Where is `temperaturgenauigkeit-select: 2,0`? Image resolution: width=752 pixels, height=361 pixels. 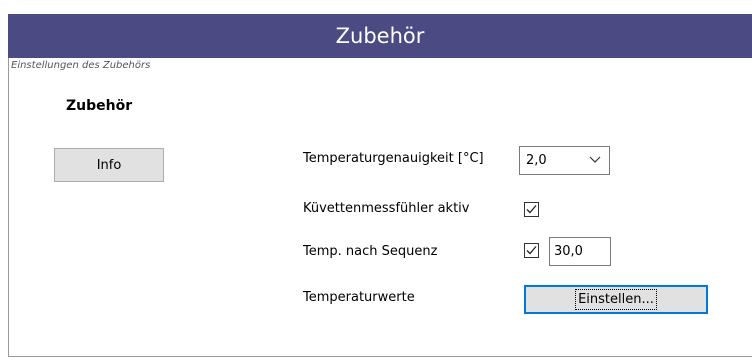 temperaturgenauigkeit-select: 2,0 is located at coordinates (564, 160).